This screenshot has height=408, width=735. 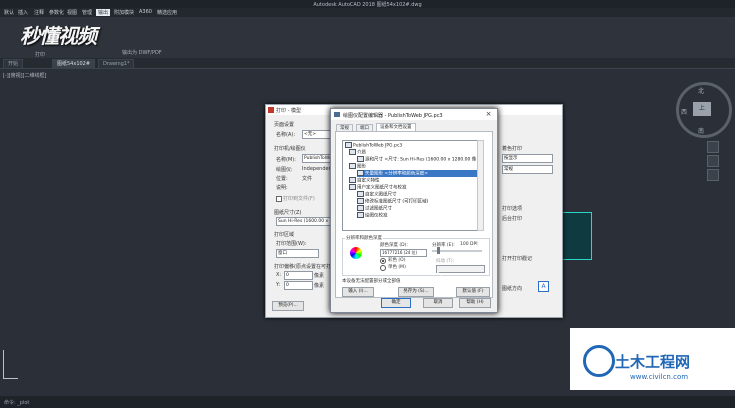 What do you see at coordinates (701, 131) in the screenshot?
I see `compass-south: 南` at bounding box center [701, 131].